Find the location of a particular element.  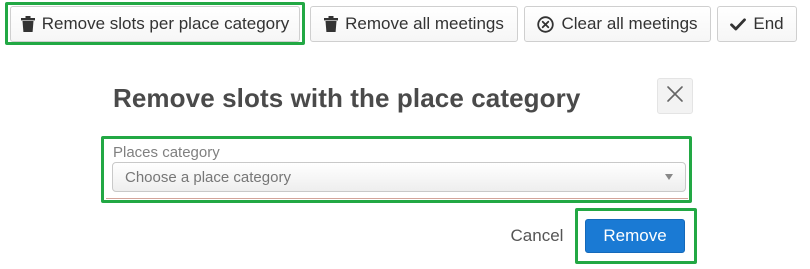

select-placeholder: Choose a place category is located at coordinates (208, 177).